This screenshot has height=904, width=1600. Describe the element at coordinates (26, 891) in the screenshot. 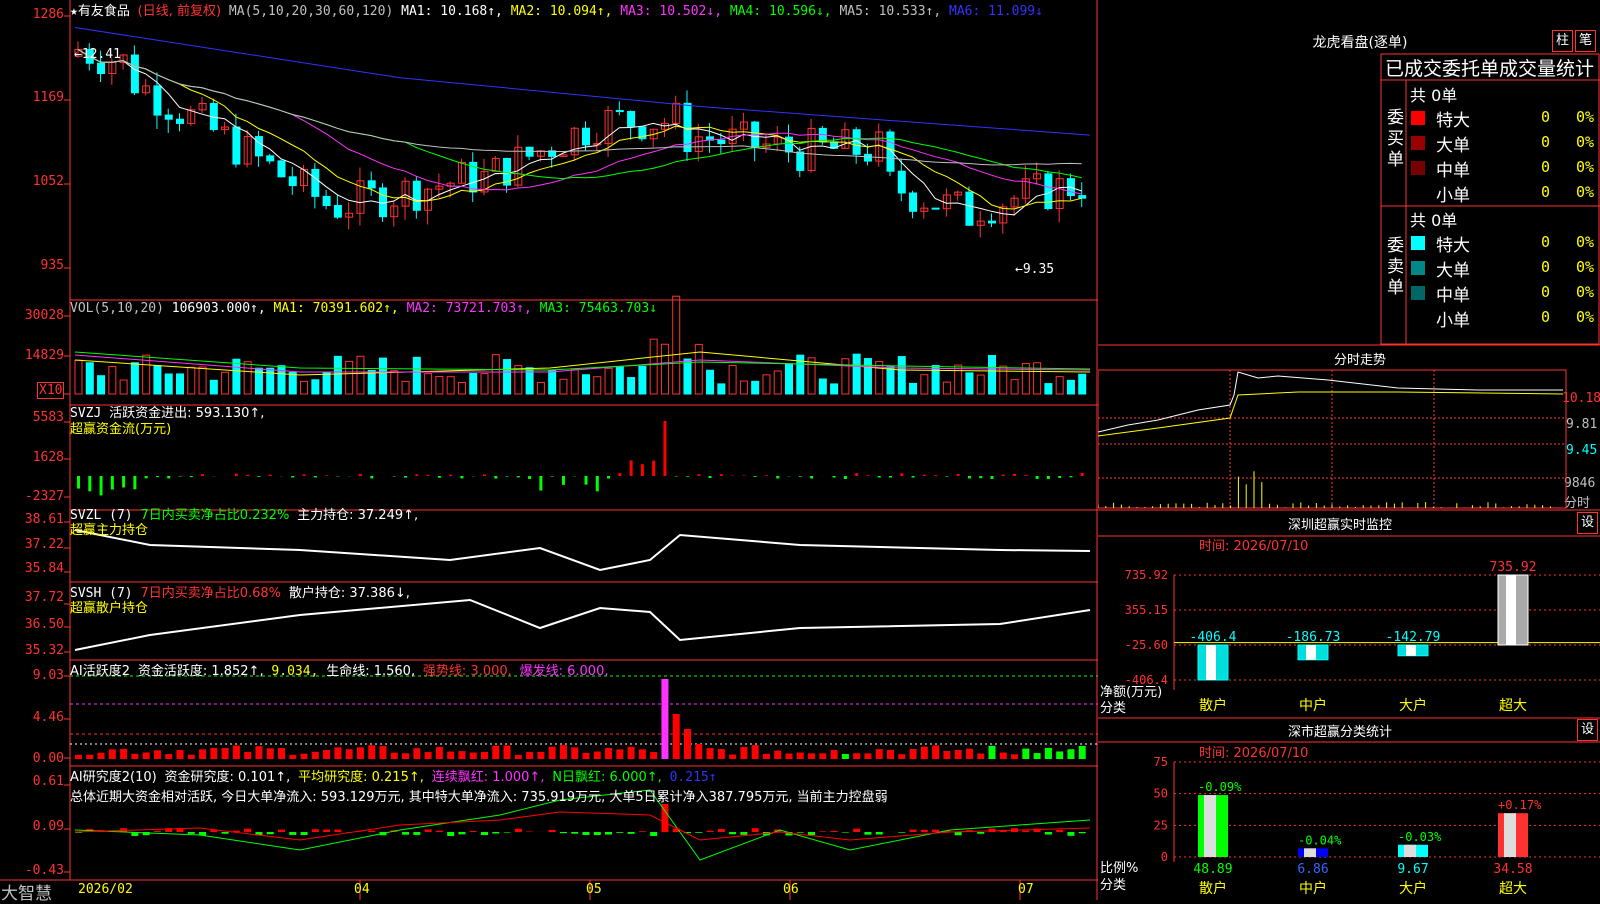

I see `brand-label: 大智慧` at that location.